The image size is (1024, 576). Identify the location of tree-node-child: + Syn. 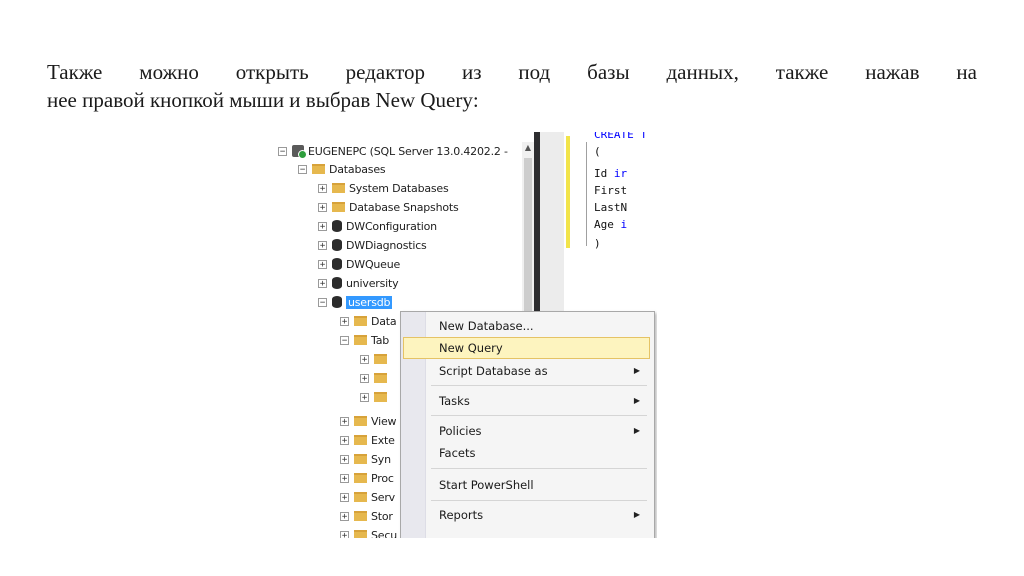
(365, 459).